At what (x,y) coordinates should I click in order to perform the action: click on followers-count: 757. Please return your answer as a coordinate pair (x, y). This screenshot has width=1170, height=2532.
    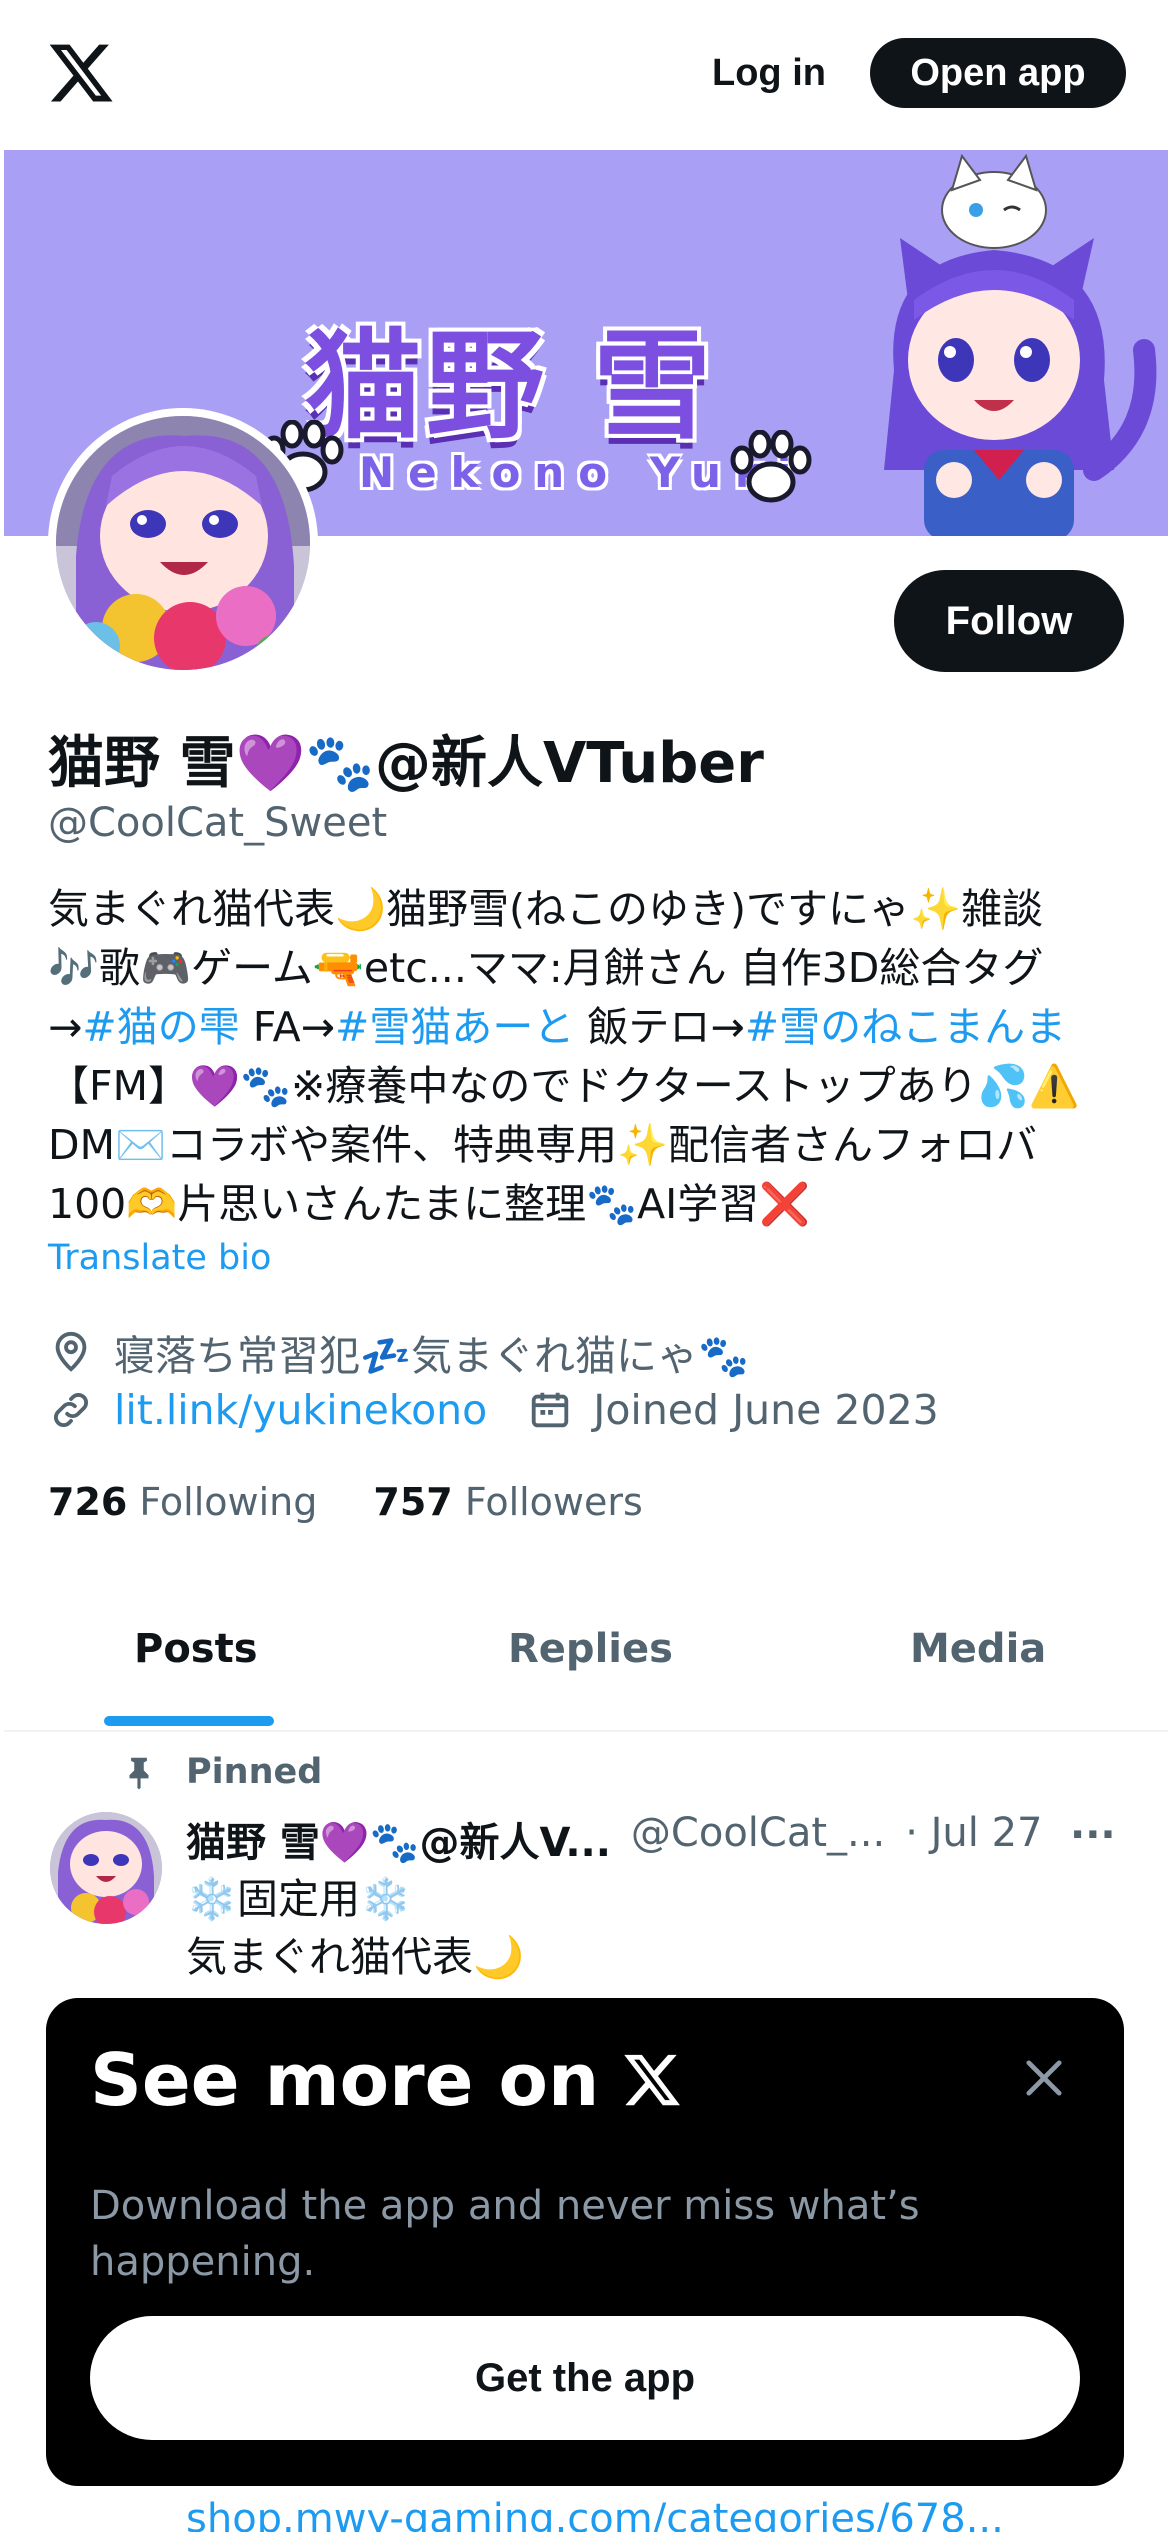
    Looking at the image, I should click on (413, 1502).